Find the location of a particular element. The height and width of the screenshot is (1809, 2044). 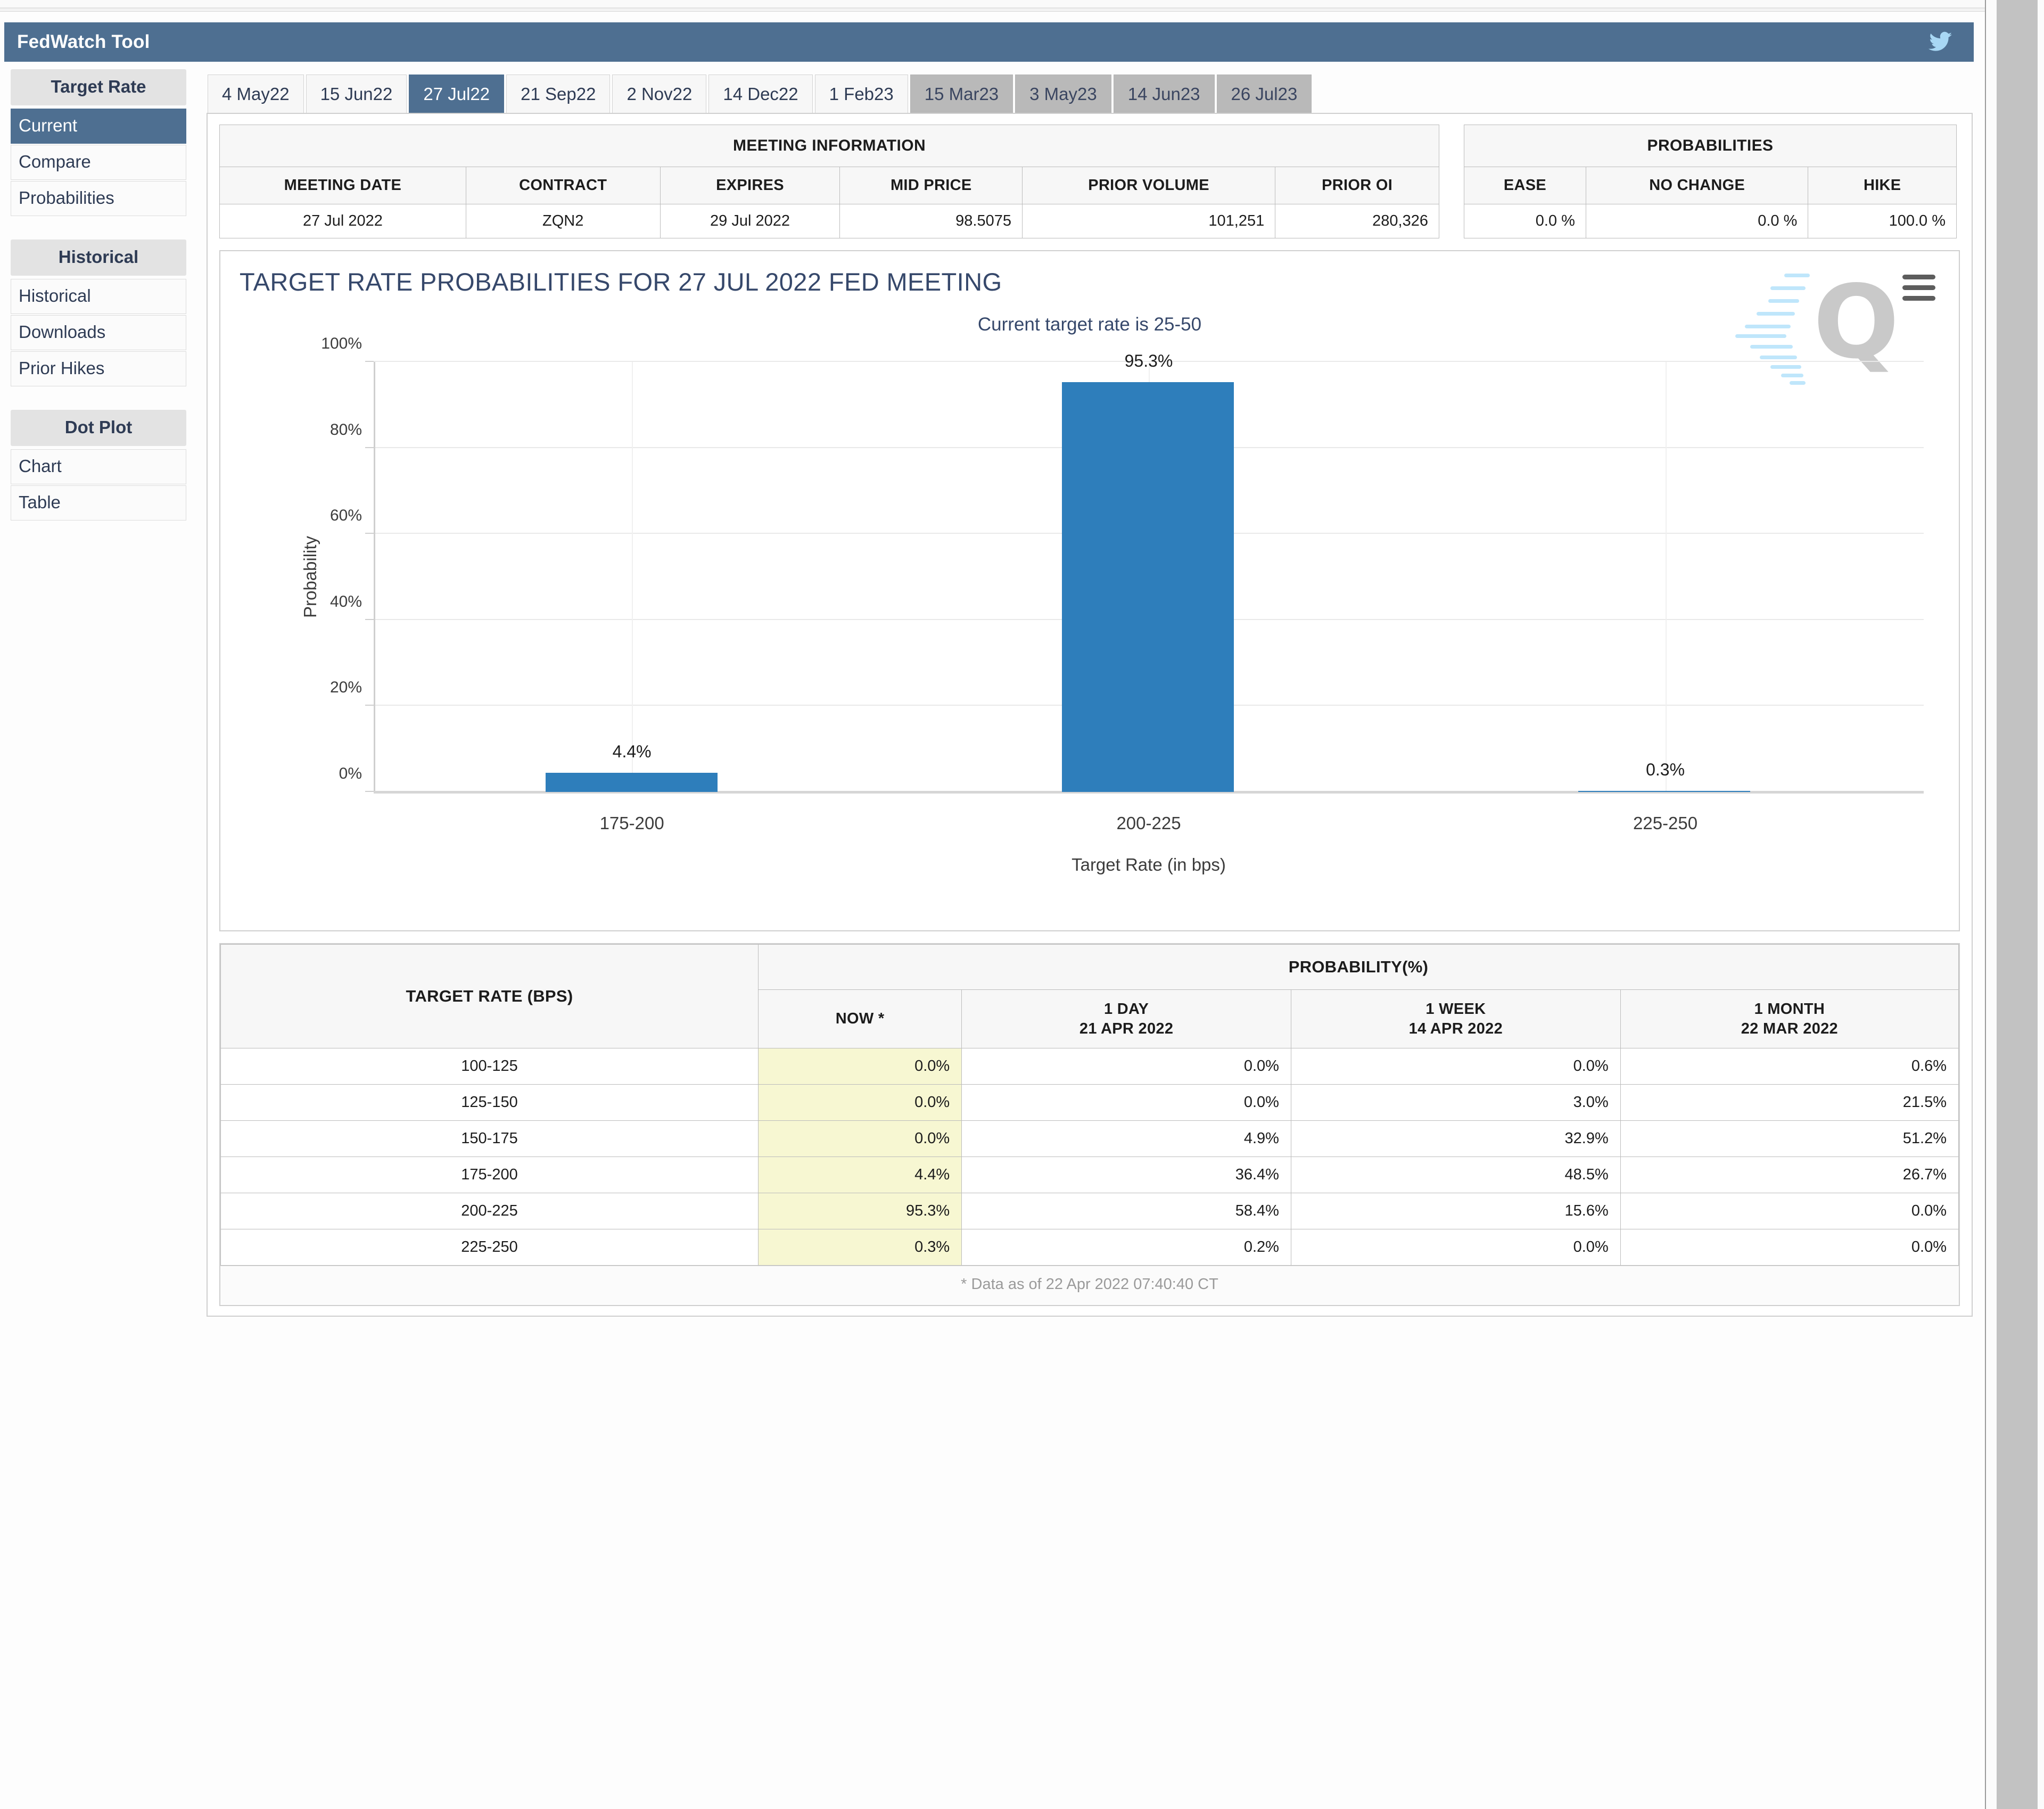

sidebar-item-table: Table is located at coordinates (99, 503).